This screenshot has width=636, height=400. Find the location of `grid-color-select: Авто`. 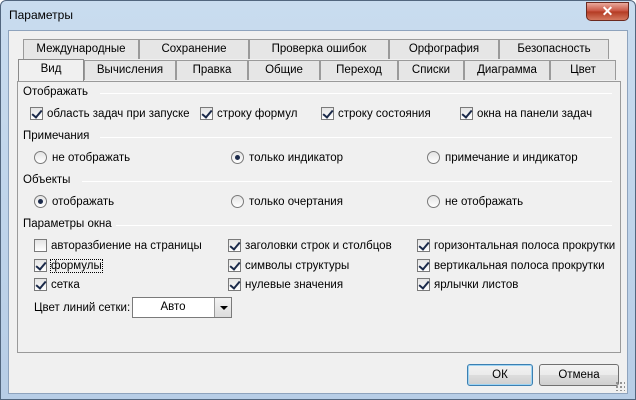

grid-color-select: Авто is located at coordinates (182, 307).